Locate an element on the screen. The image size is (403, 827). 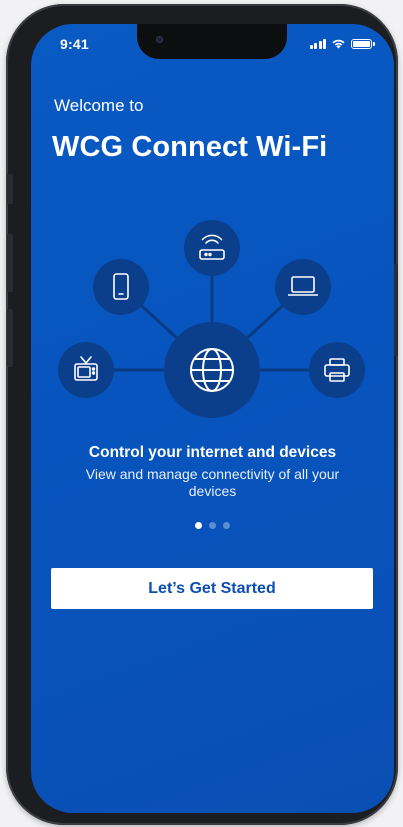
router-node is located at coordinates (212, 248).